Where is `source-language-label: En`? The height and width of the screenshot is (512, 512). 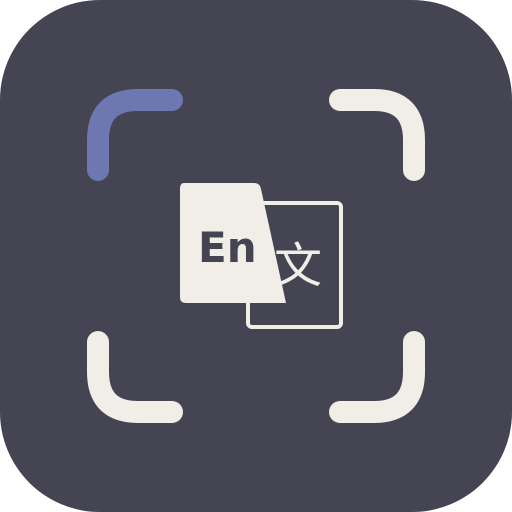 source-language-label: En is located at coordinates (227, 247).